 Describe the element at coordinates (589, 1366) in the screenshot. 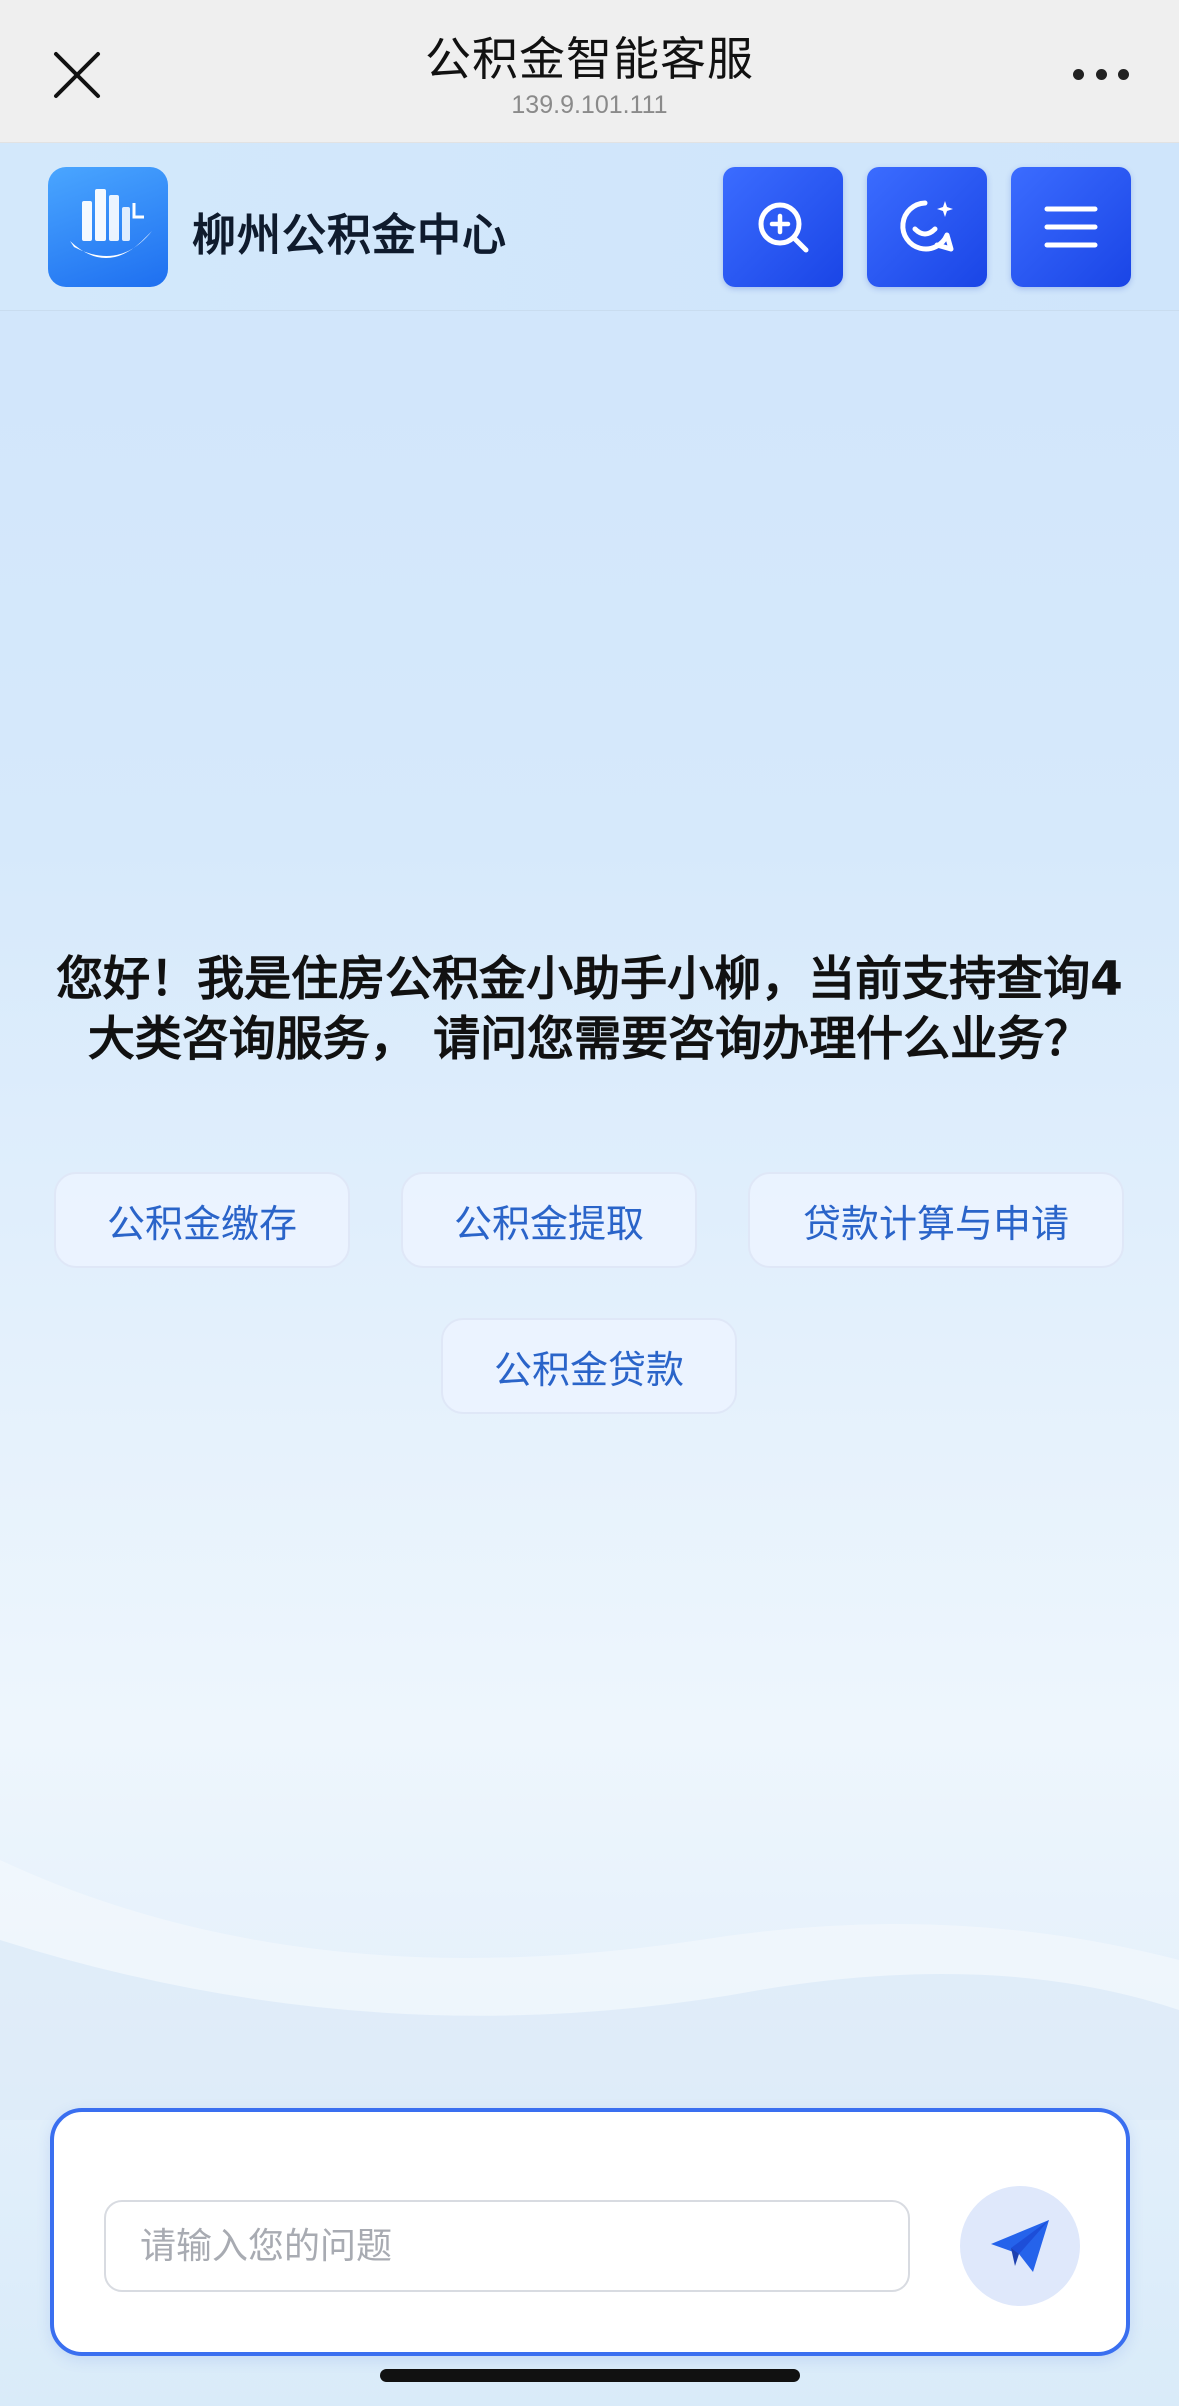

I see `quick-reply-loan: 公积金贷款` at that location.